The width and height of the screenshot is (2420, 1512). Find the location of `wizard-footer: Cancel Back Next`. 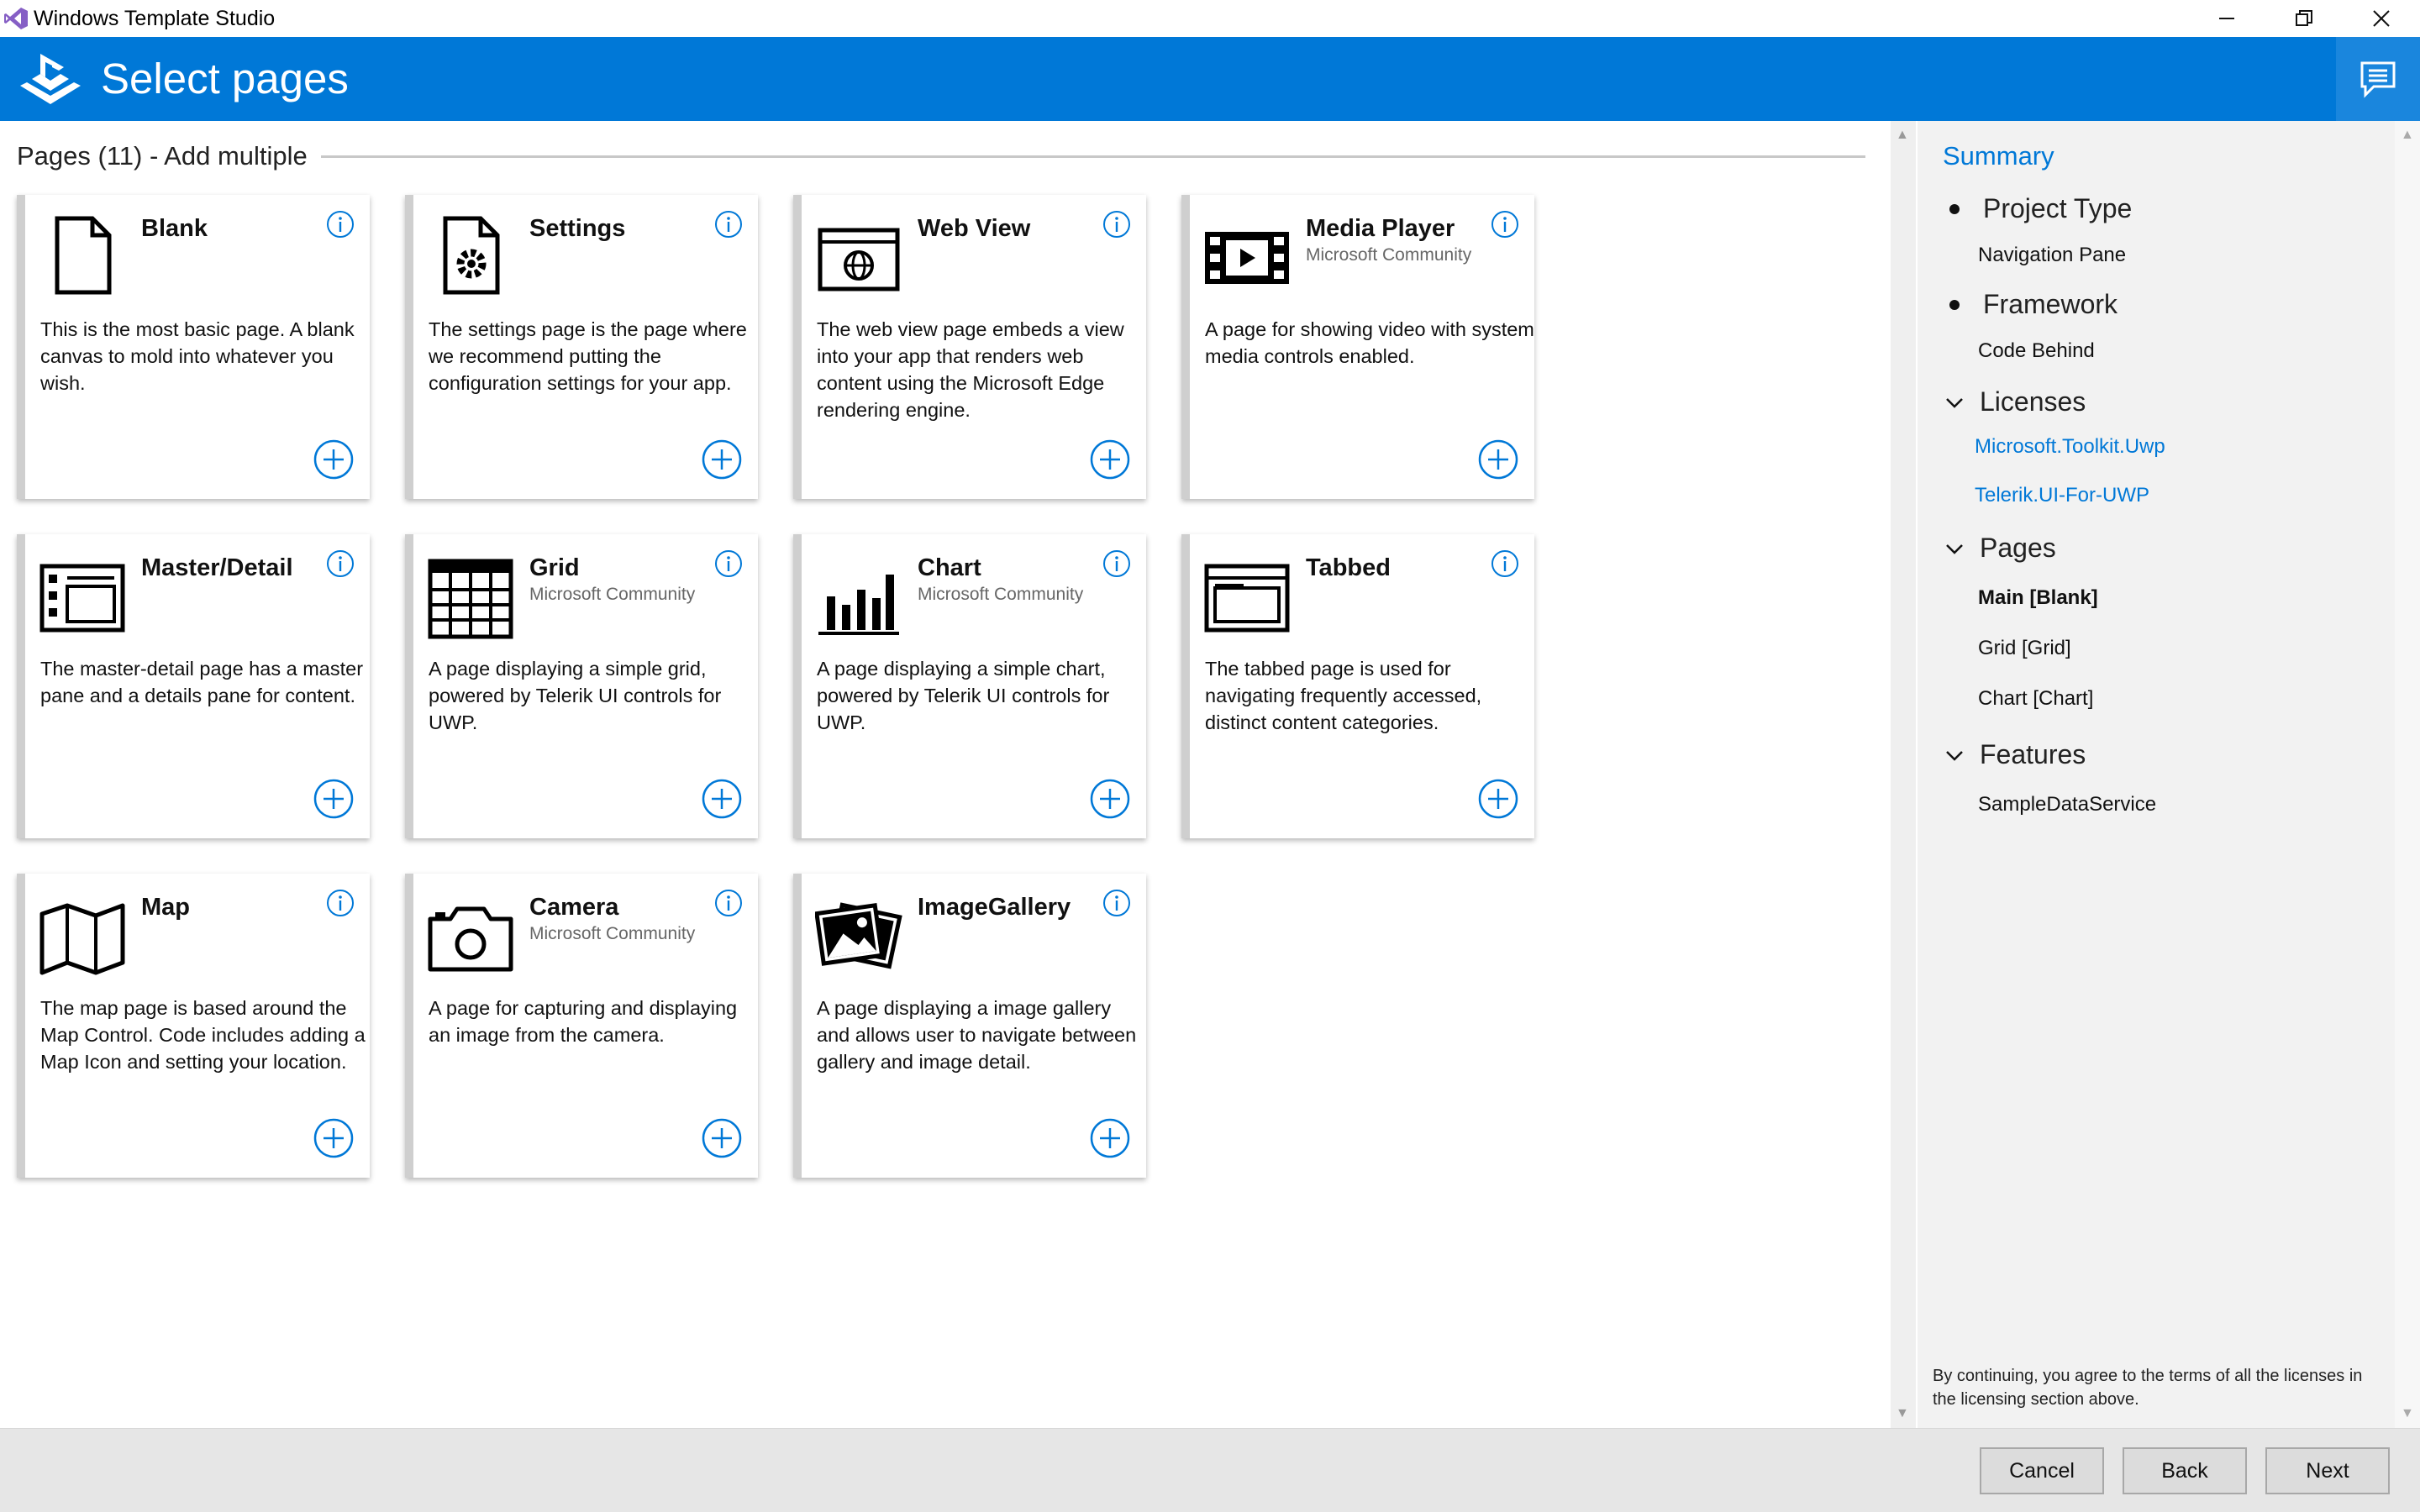

wizard-footer: Cancel Back Next is located at coordinates (1210, 1470).